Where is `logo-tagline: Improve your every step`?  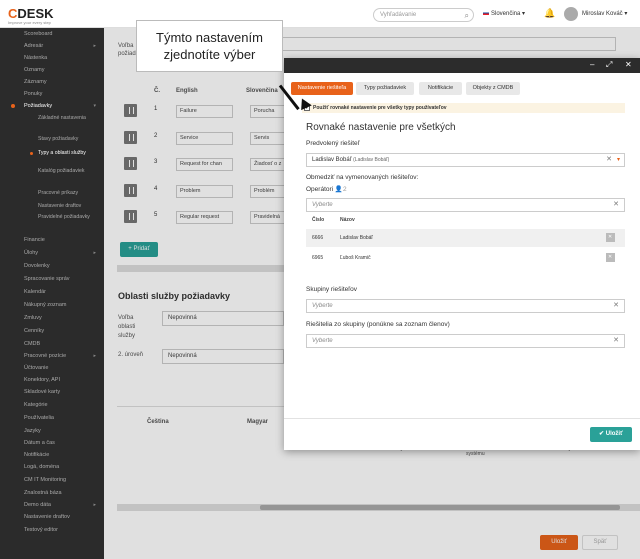
logo-tagline: Improve your every step is located at coordinates (29, 22).